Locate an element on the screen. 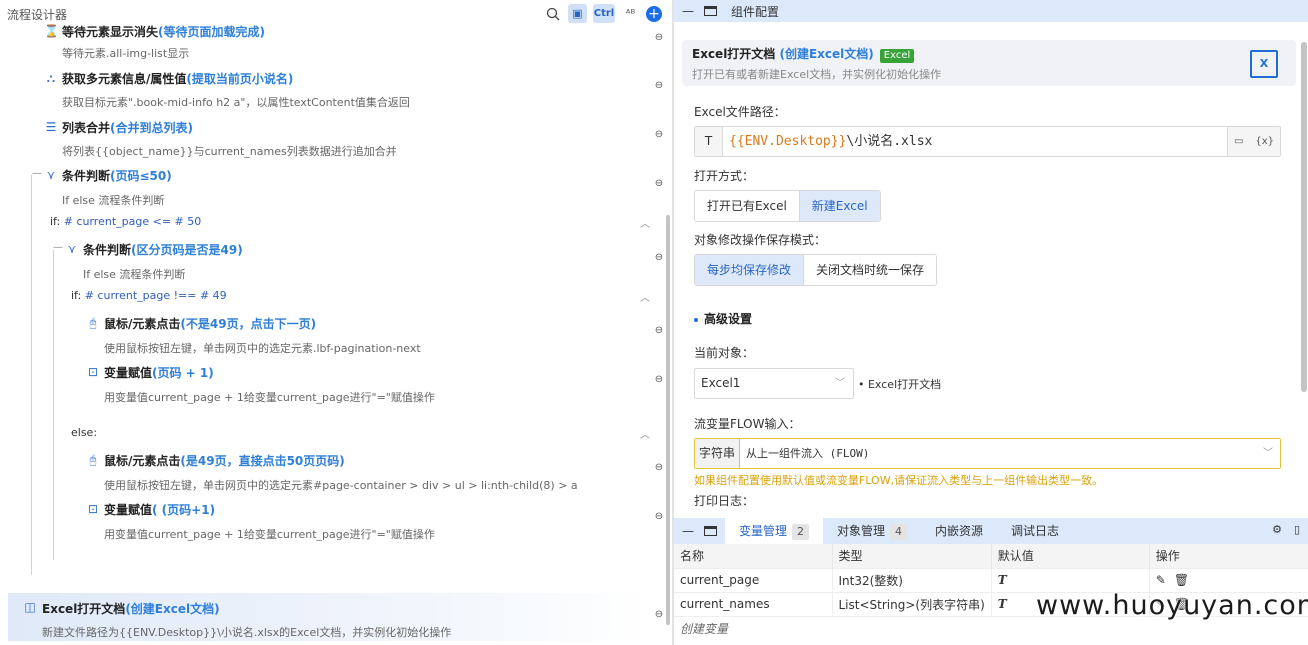 The height and width of the screenshot is (645, 1308). column-header: 类型 is located at coordinates (912, 556).